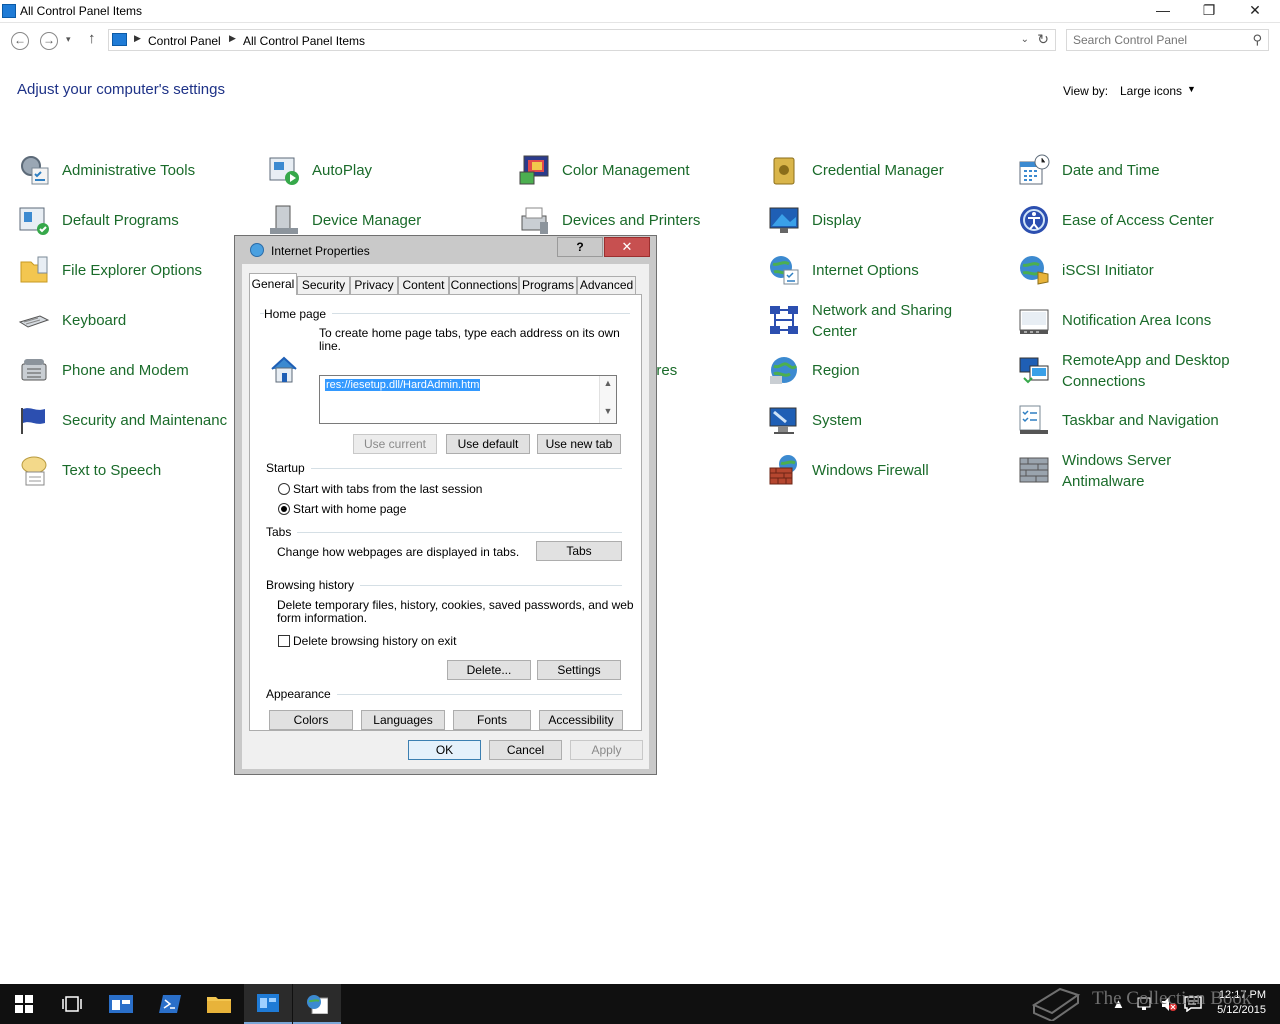  What do you see at coordinates (138, 427) in the screenshot?
I see `cp-item-security-maintenance: Security and Maintenanc` at bounding box center [138, 427].